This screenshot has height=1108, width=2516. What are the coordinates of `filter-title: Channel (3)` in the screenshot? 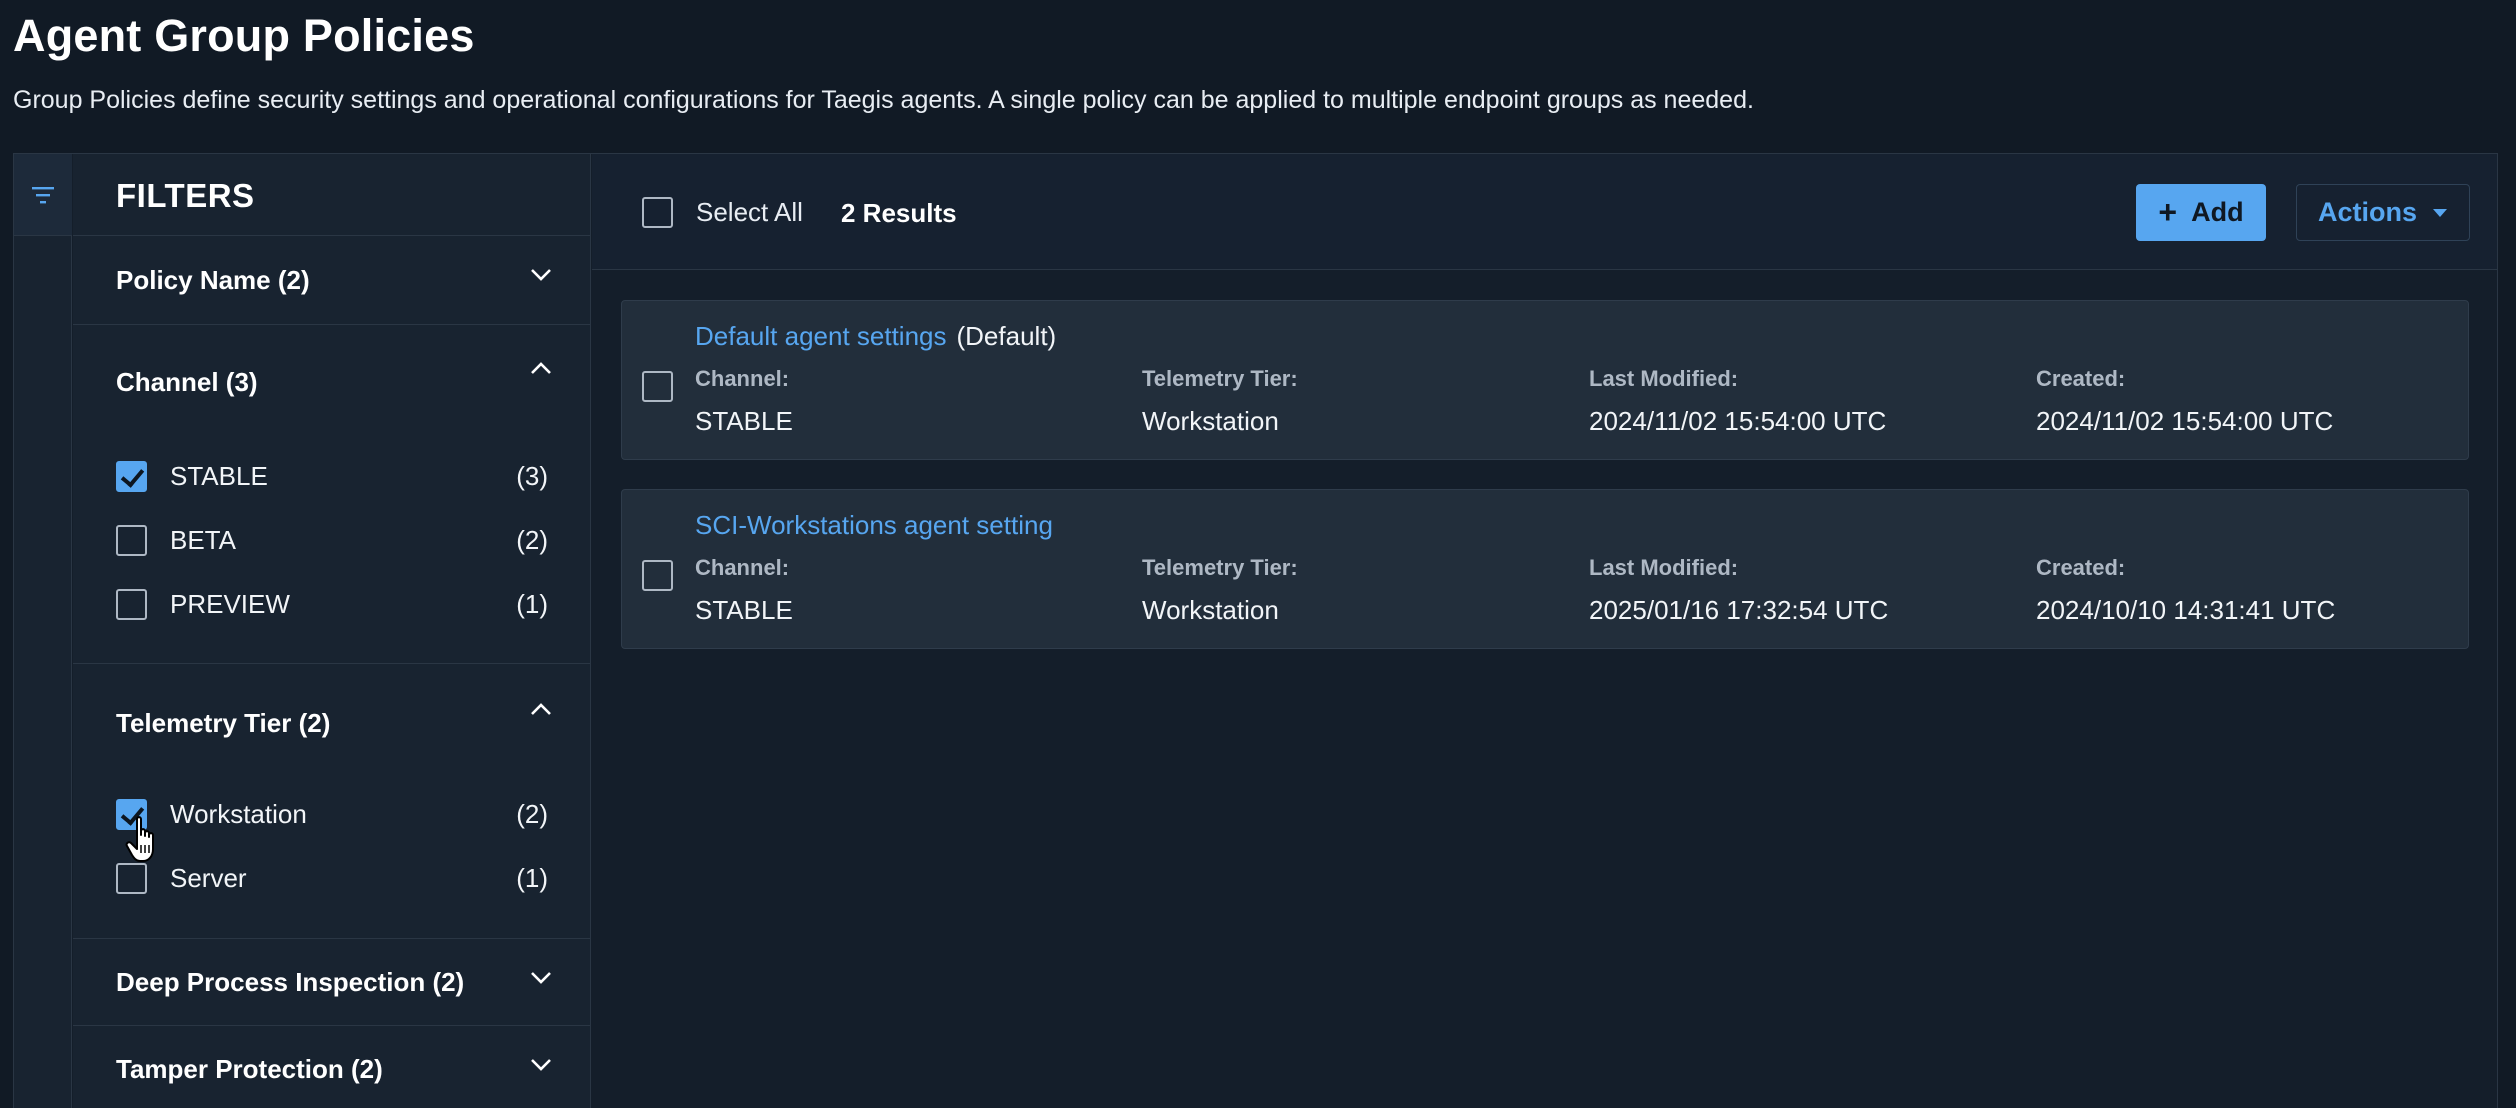 It's located at (187, 381).